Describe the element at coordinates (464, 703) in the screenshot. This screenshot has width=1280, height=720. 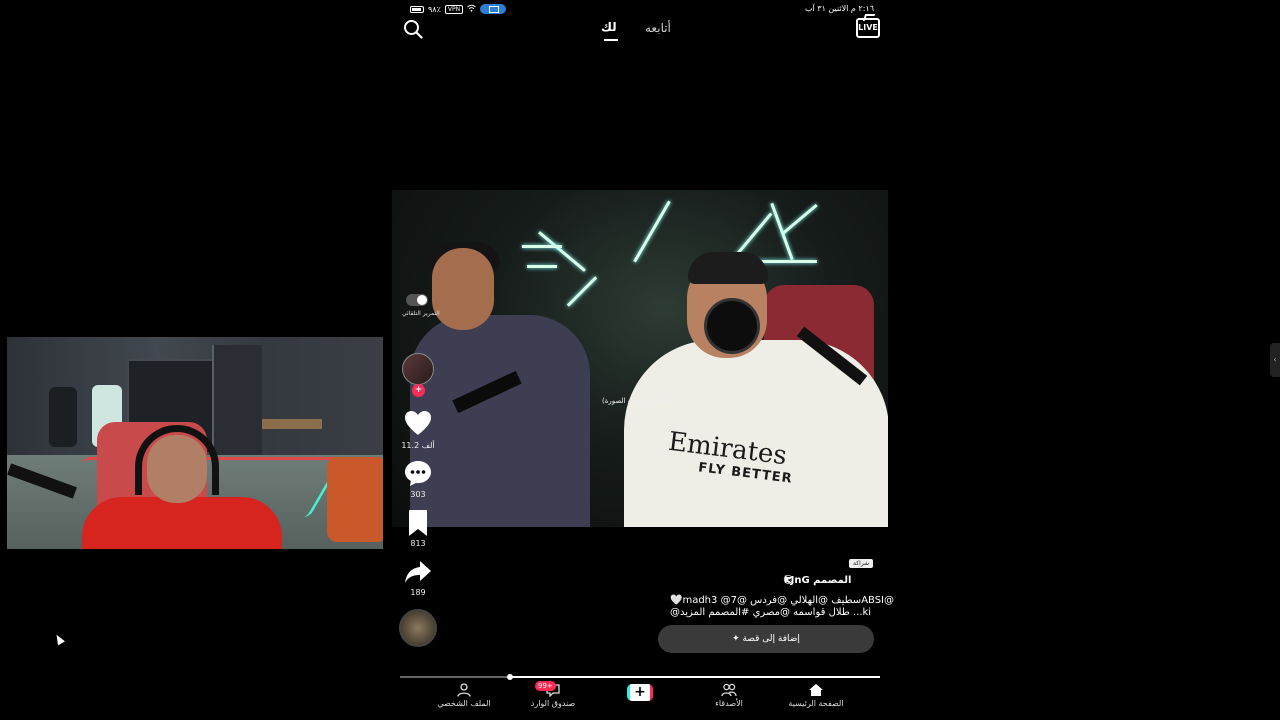
I see `nav-profile-label: الملف الشخصي` at that location.